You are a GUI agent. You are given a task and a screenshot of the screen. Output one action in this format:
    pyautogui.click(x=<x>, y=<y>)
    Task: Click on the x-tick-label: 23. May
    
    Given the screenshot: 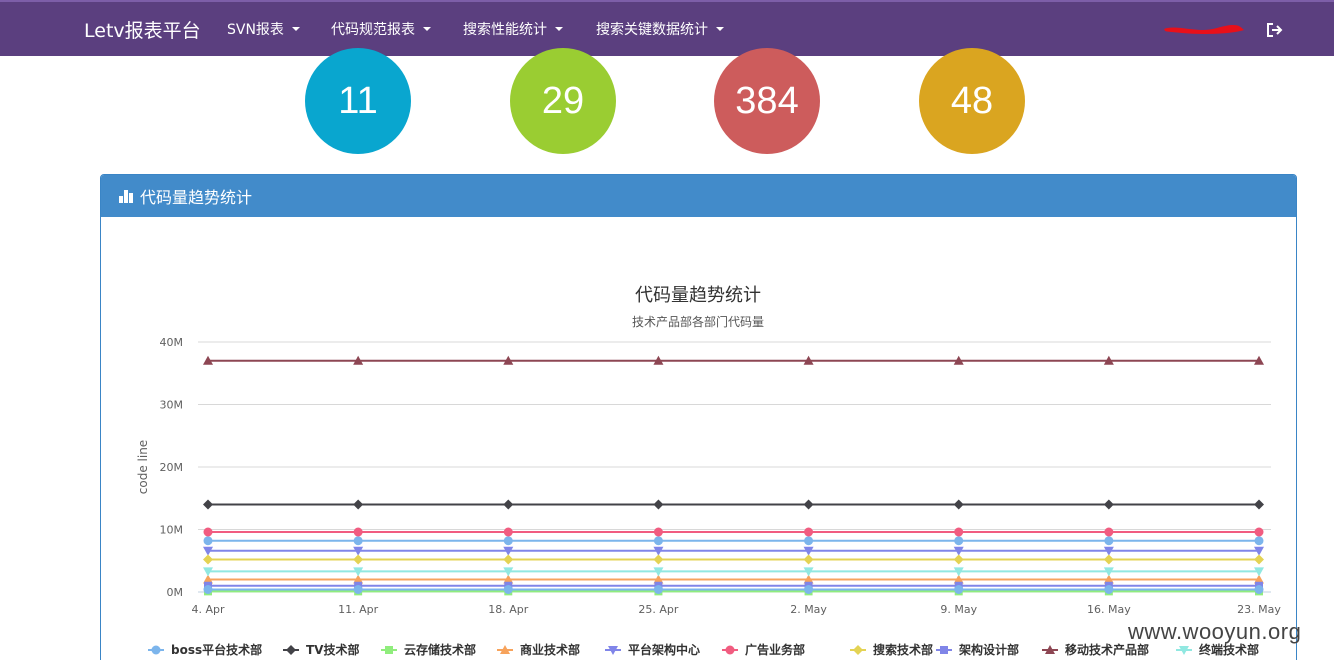 What is the action you would take?
    pyautogui.click(x=1259, y=609)
    